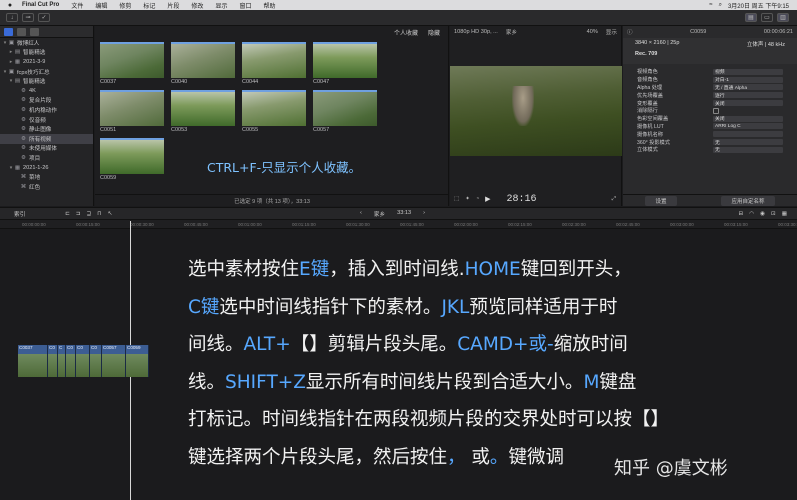  What do you see at coordinates (274, 108) in the screenshot?
I see `clip-image` at bounding box center [274, 108].